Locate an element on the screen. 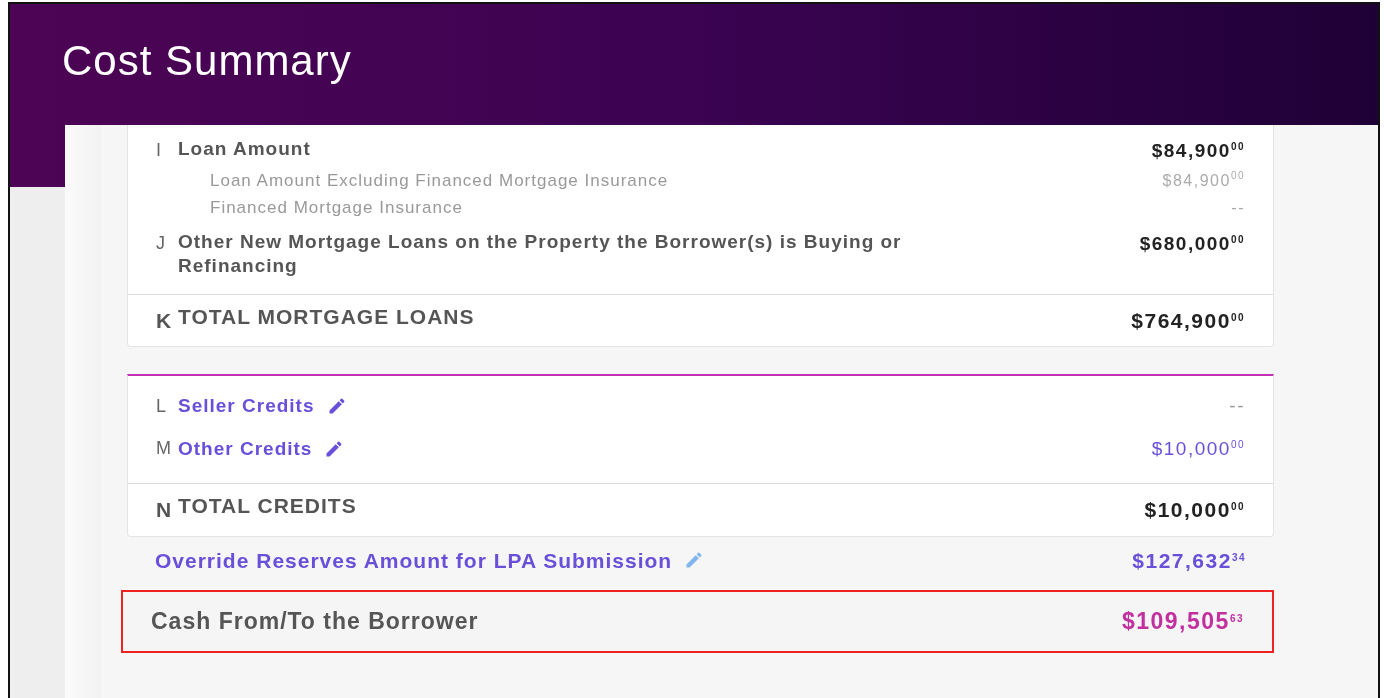  credit-link: Seller Credits is located at coordinates (246, 406).